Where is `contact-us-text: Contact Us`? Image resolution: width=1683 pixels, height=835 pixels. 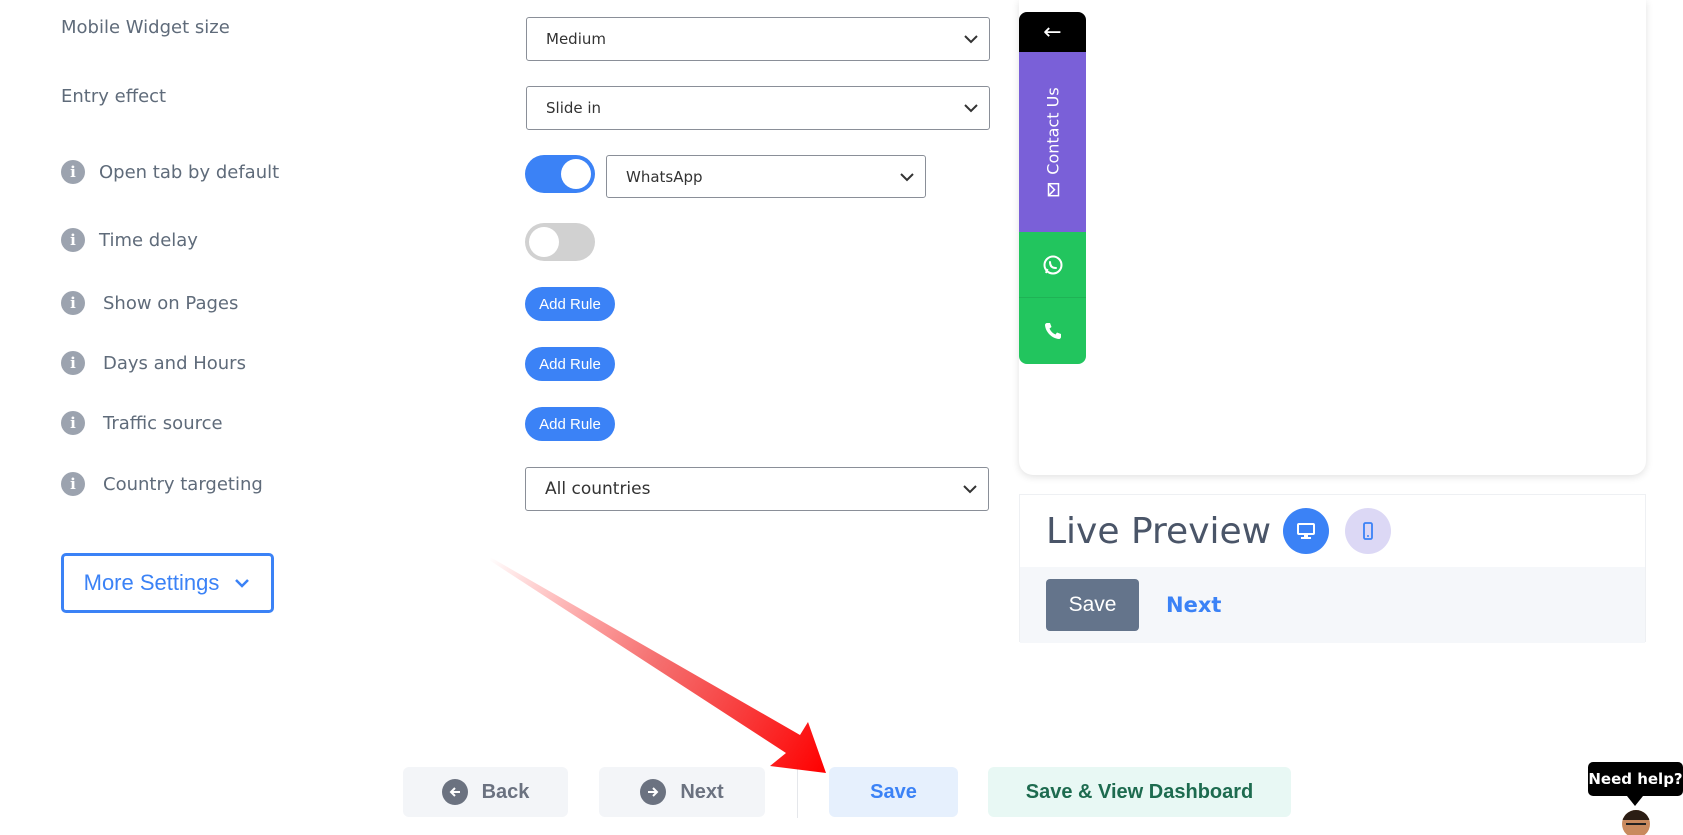 contact-us-text: Contact Us is located at coordinates (1052, 131).